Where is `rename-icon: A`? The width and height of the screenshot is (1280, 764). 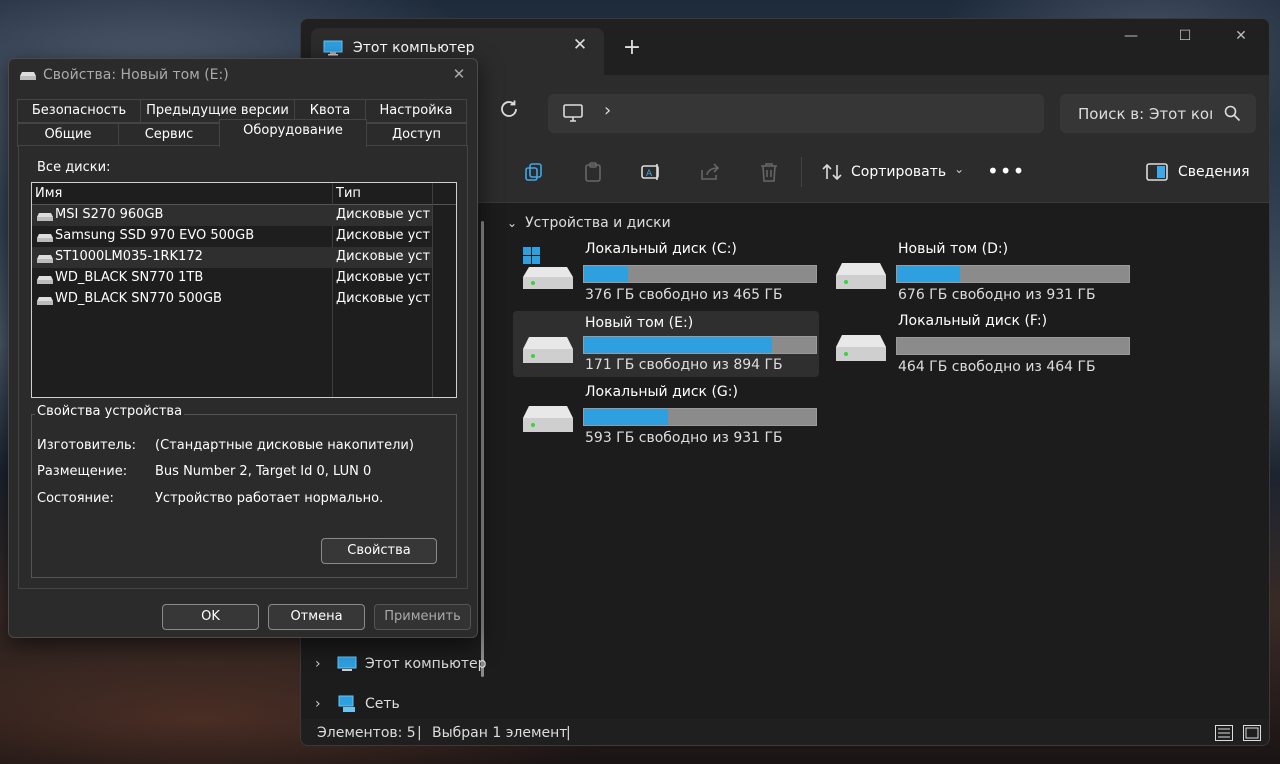
rename-icon: A is located at coordinates (651, 172).